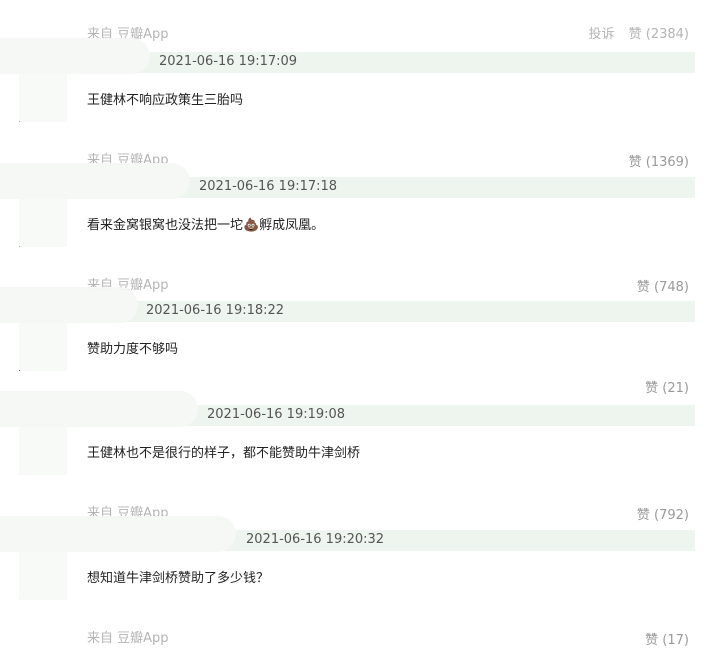 The width and height of the screenshot is (703, 665). Describe the element at coordinates (128, 638) in the screenshot. I see `source-label: 来自 豆瓣App` at that location.